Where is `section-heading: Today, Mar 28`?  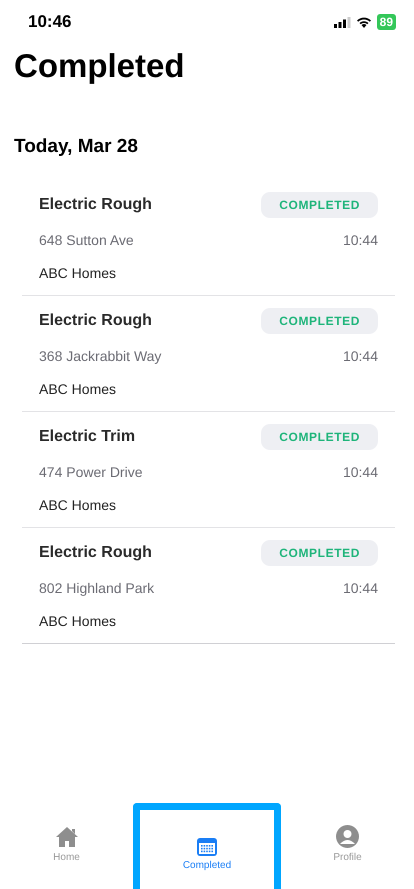 section-heading: Today, Mar 28 is located at coordinates (76, 147).